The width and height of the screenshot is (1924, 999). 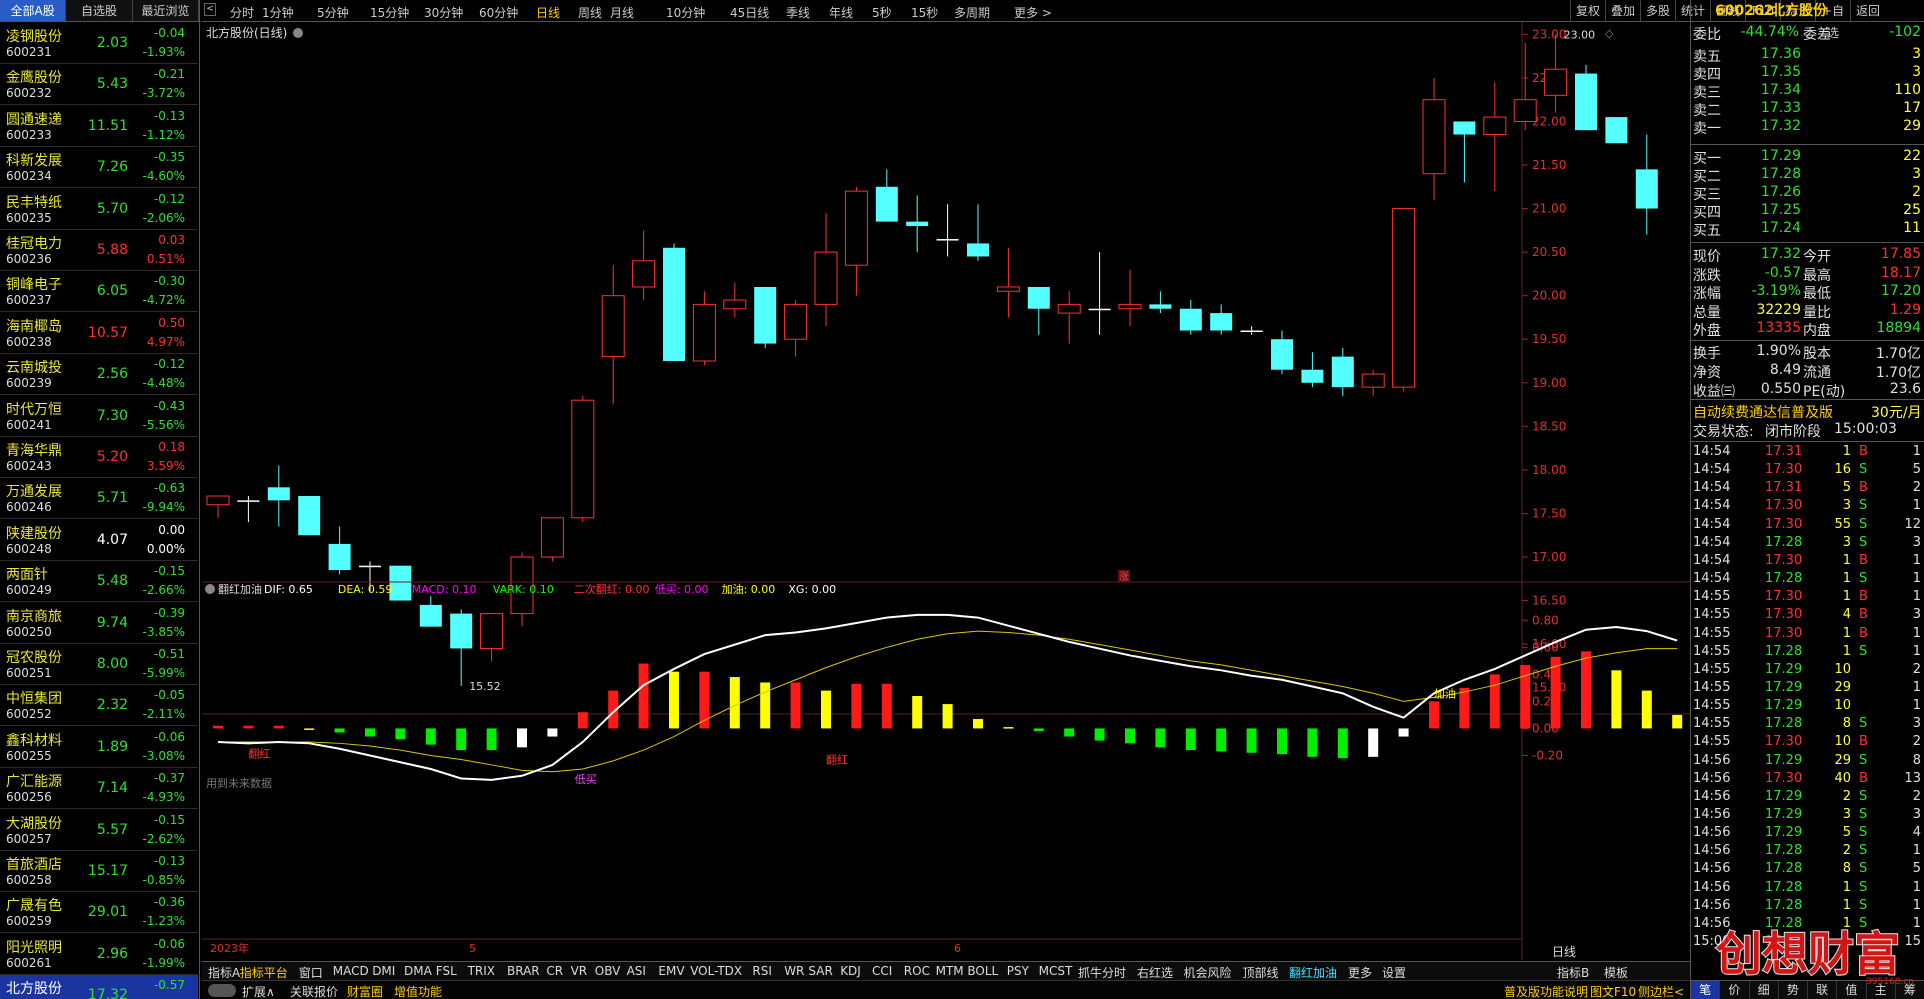 What do you see at coordinates (1661, 991) in the screenshot?
I see `bottom-link: 侧边栏<` at bounding box center [1661, 991].